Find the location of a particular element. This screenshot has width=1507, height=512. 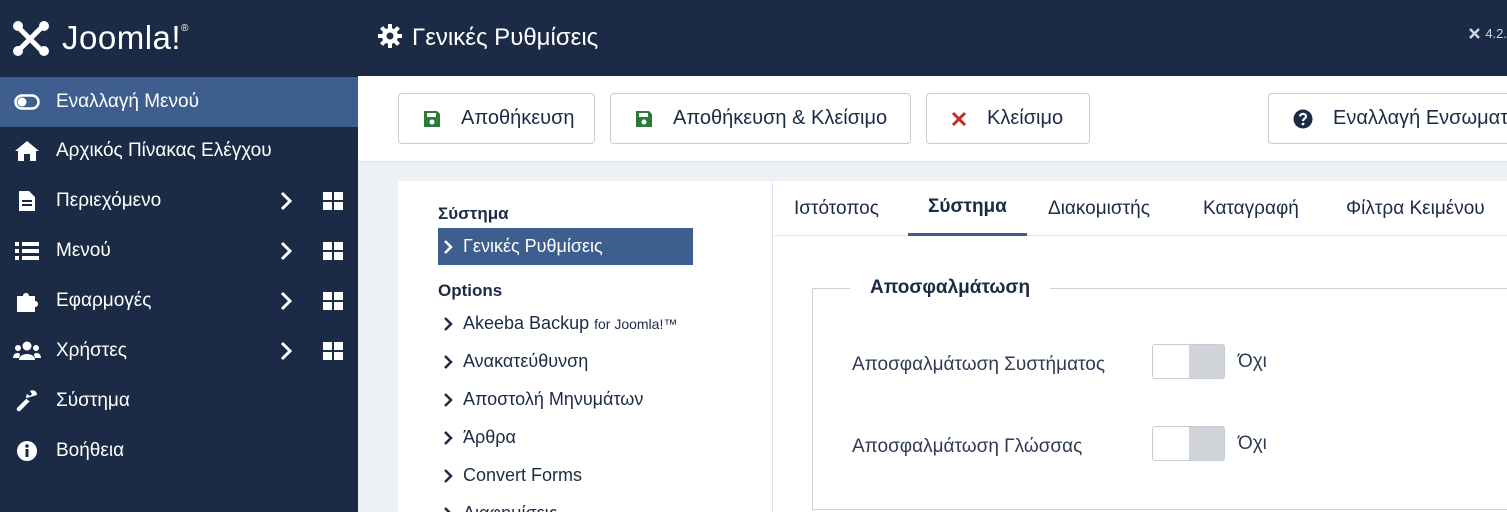

brand-trademark: ® is located at coordinates (185, 28).